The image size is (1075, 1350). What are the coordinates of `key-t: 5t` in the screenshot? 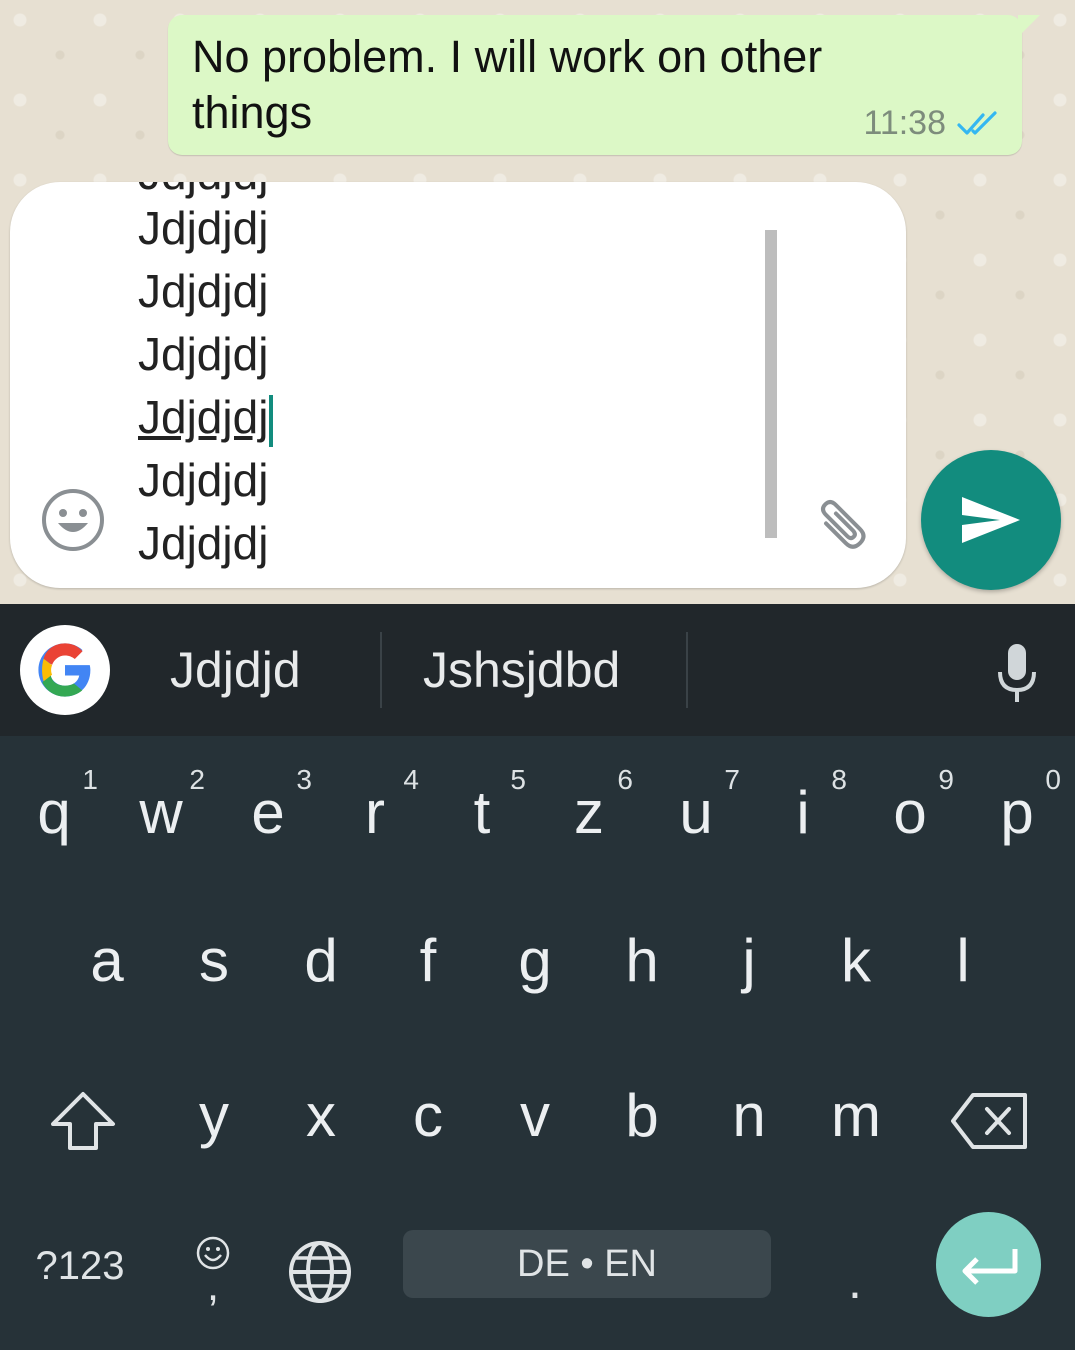 It's located at (482, 810).